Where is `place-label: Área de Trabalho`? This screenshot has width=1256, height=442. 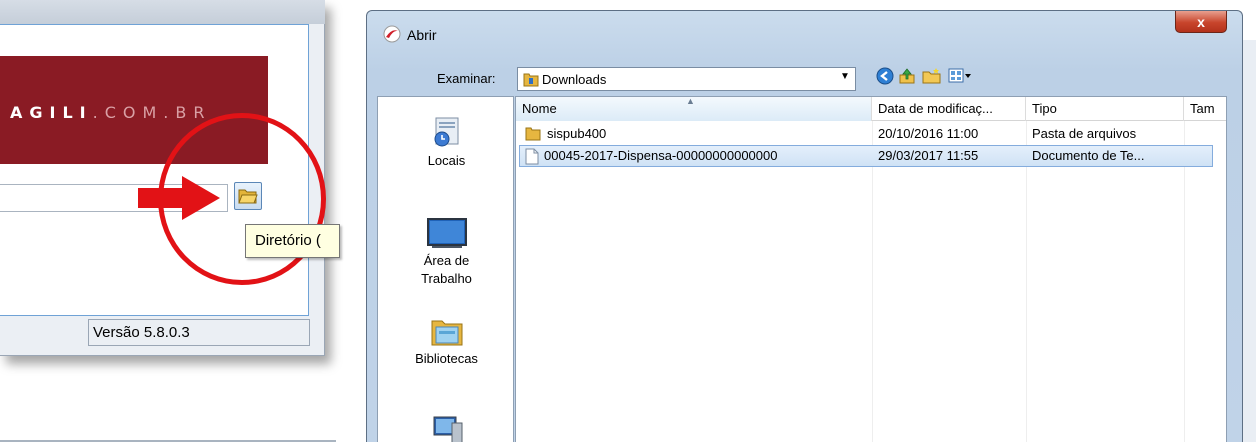 place-label: Área de Trabalho is located at coordinates (446, 269).